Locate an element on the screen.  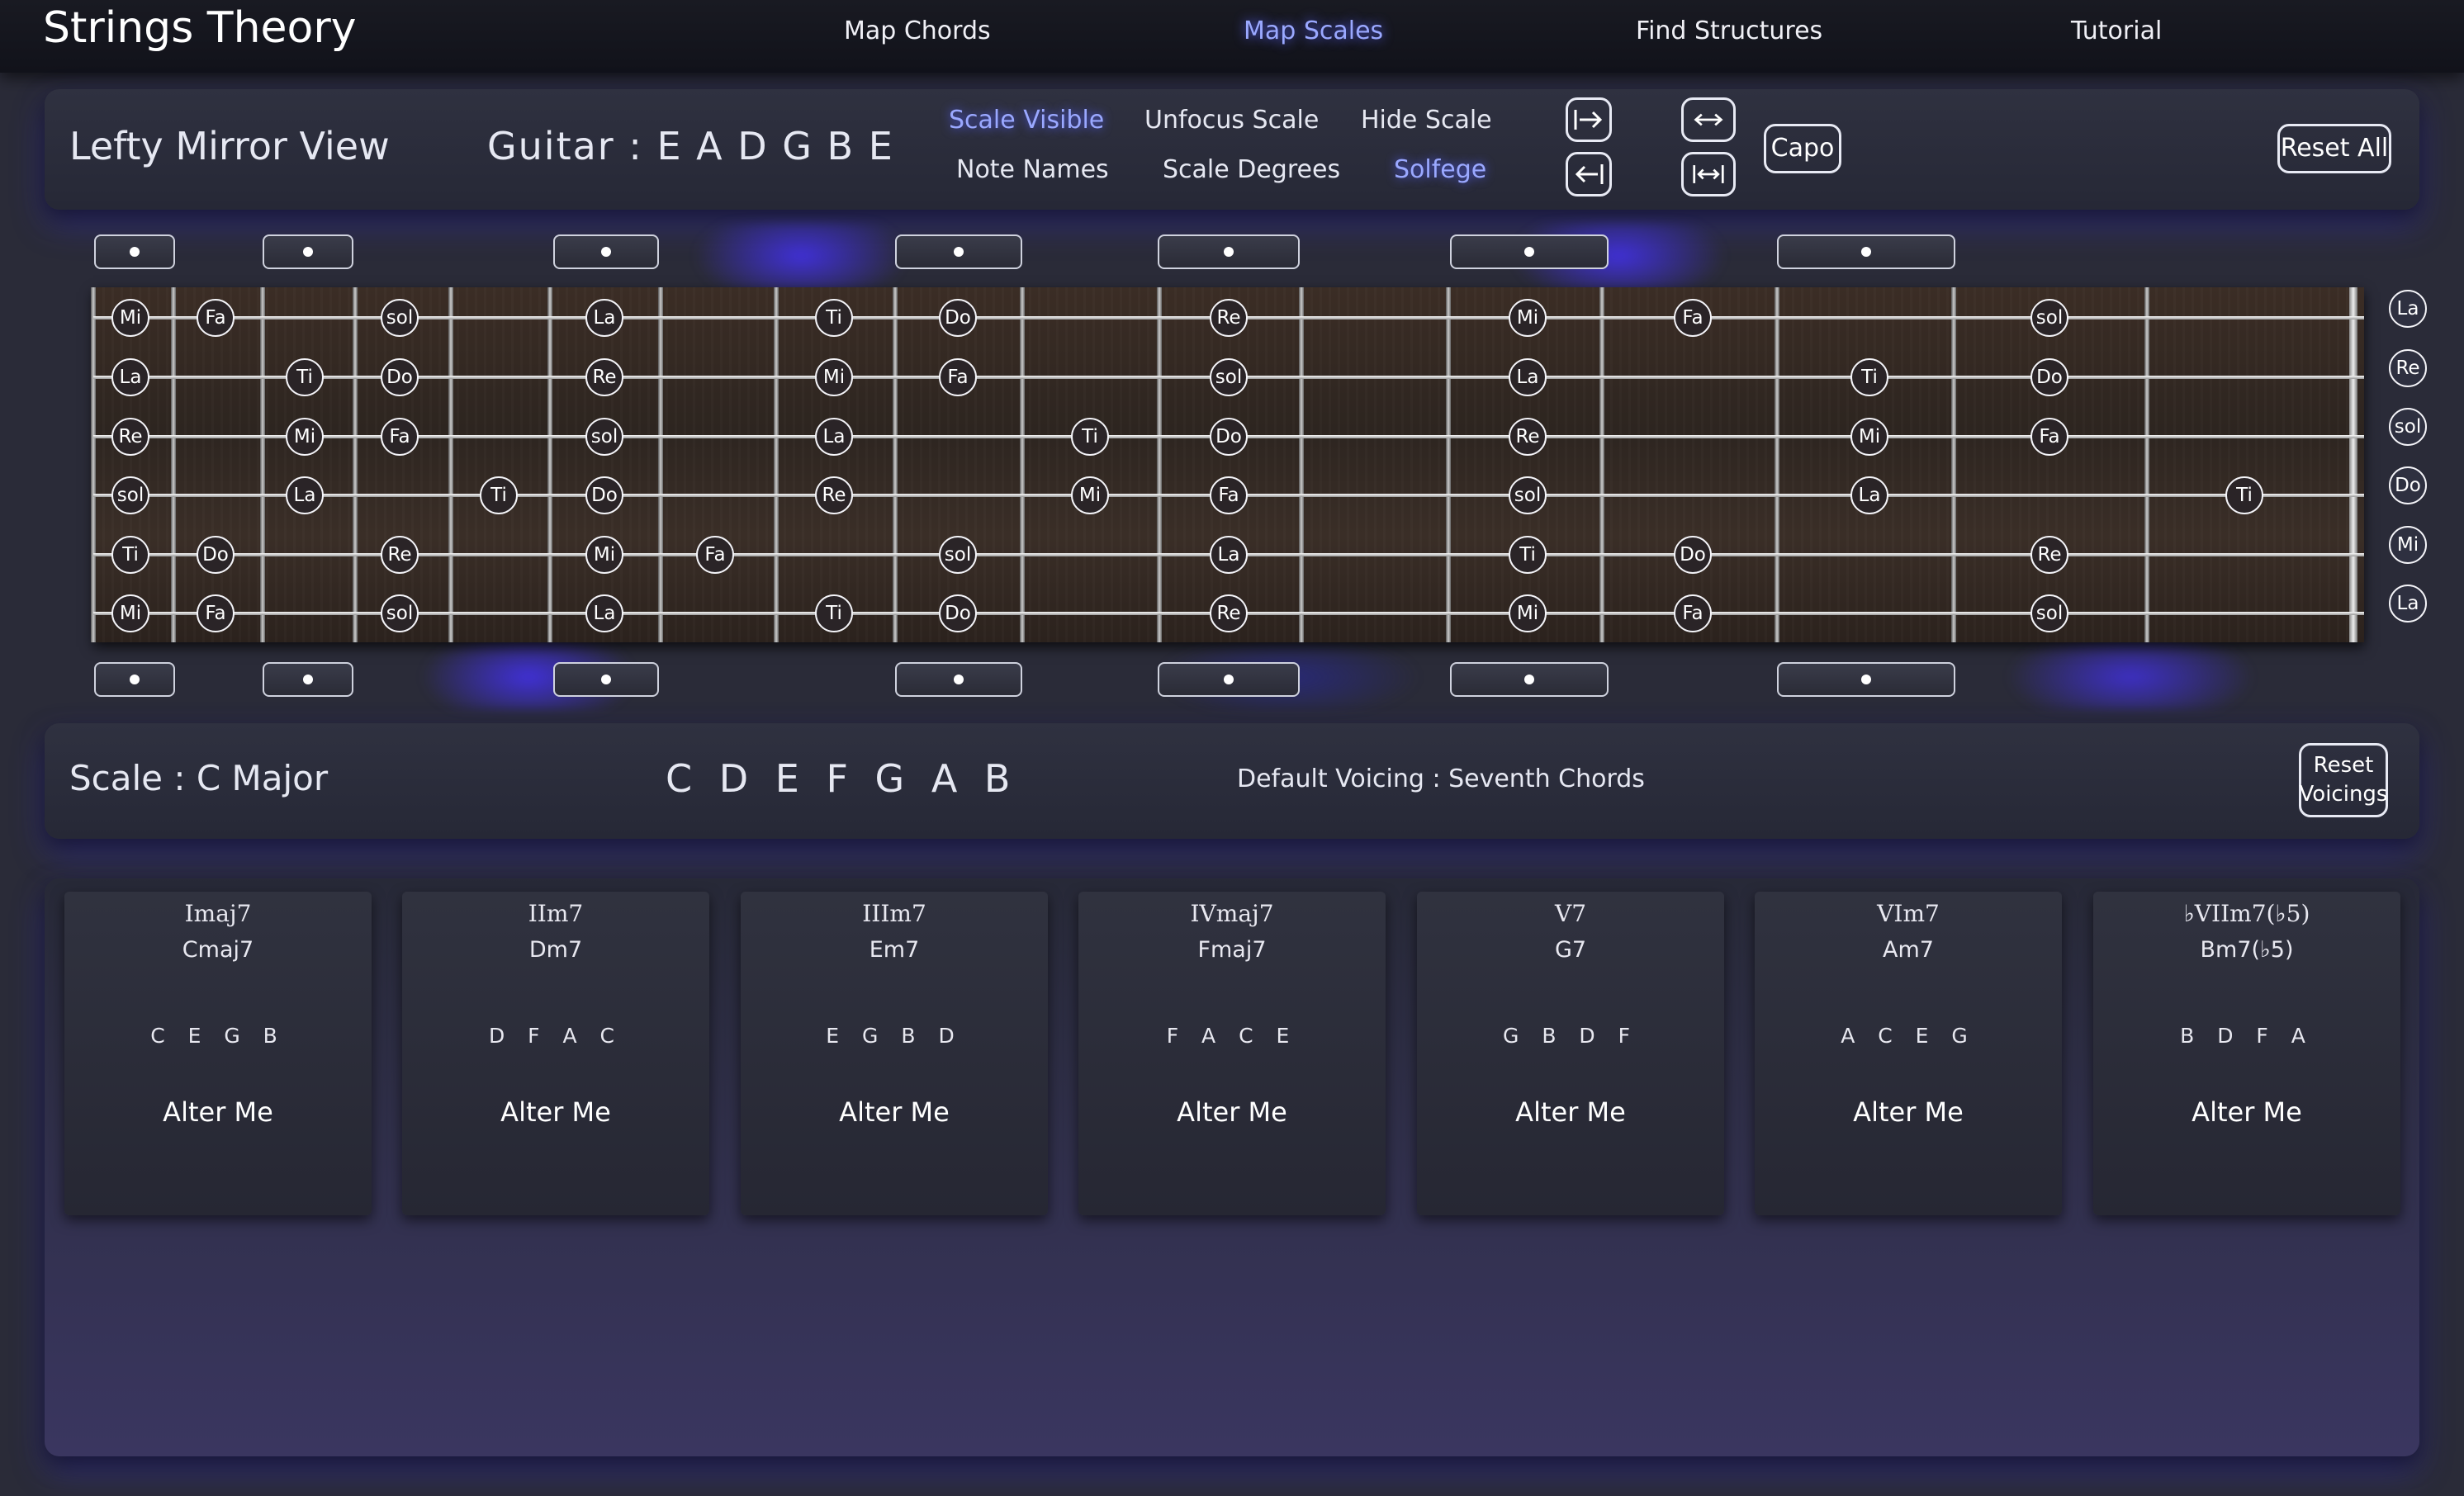
fit-width-icon is located at coordinates (1708, 174).